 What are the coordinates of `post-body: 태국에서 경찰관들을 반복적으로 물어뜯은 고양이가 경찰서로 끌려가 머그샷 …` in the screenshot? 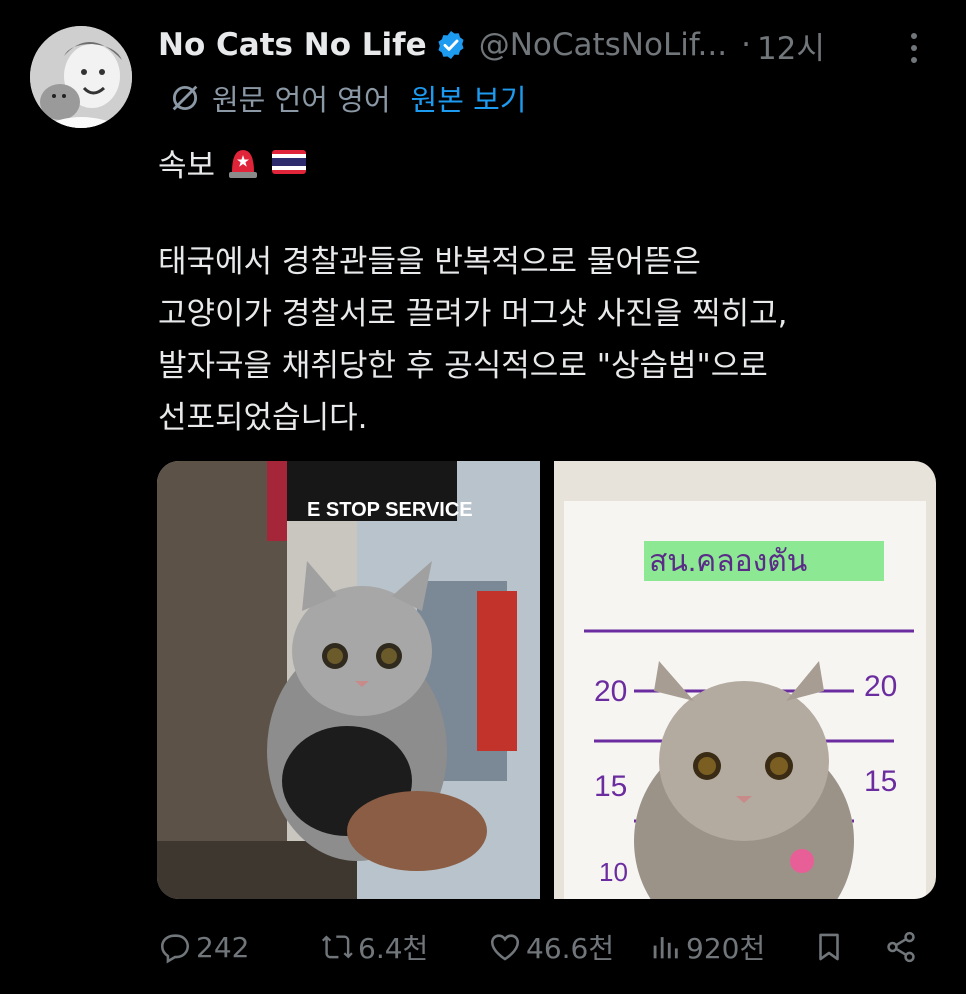 It's located at (473, 340).